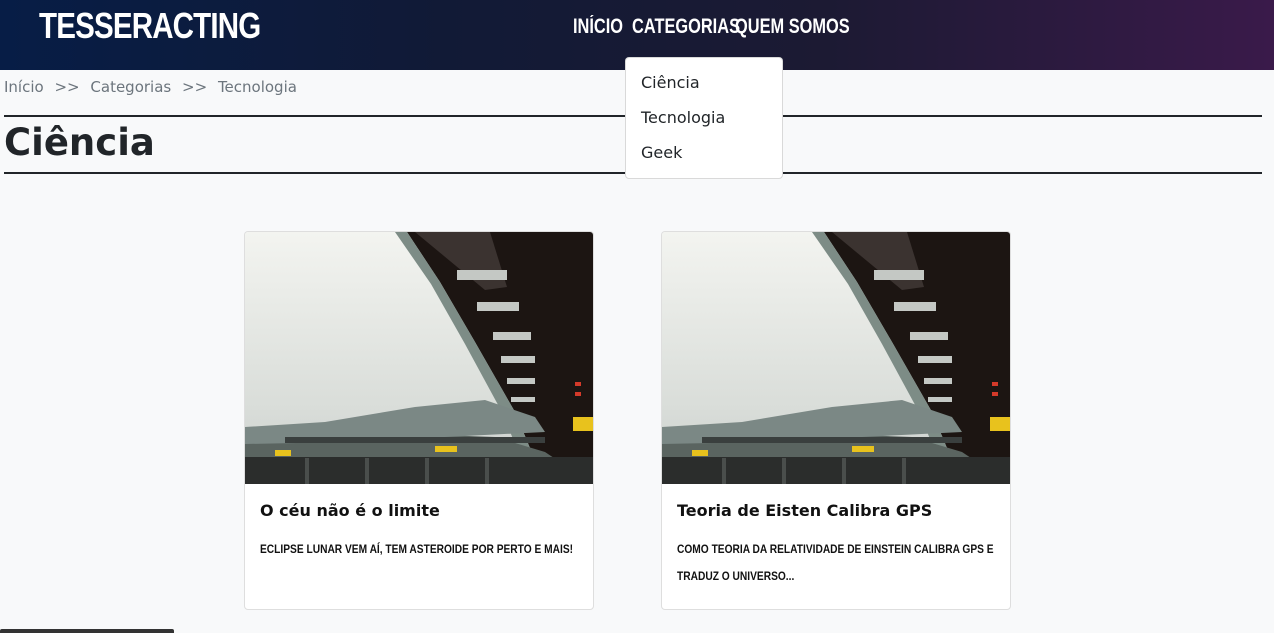  I want to click on breadcrumb-item-inicio: Início, so click(24, 87).